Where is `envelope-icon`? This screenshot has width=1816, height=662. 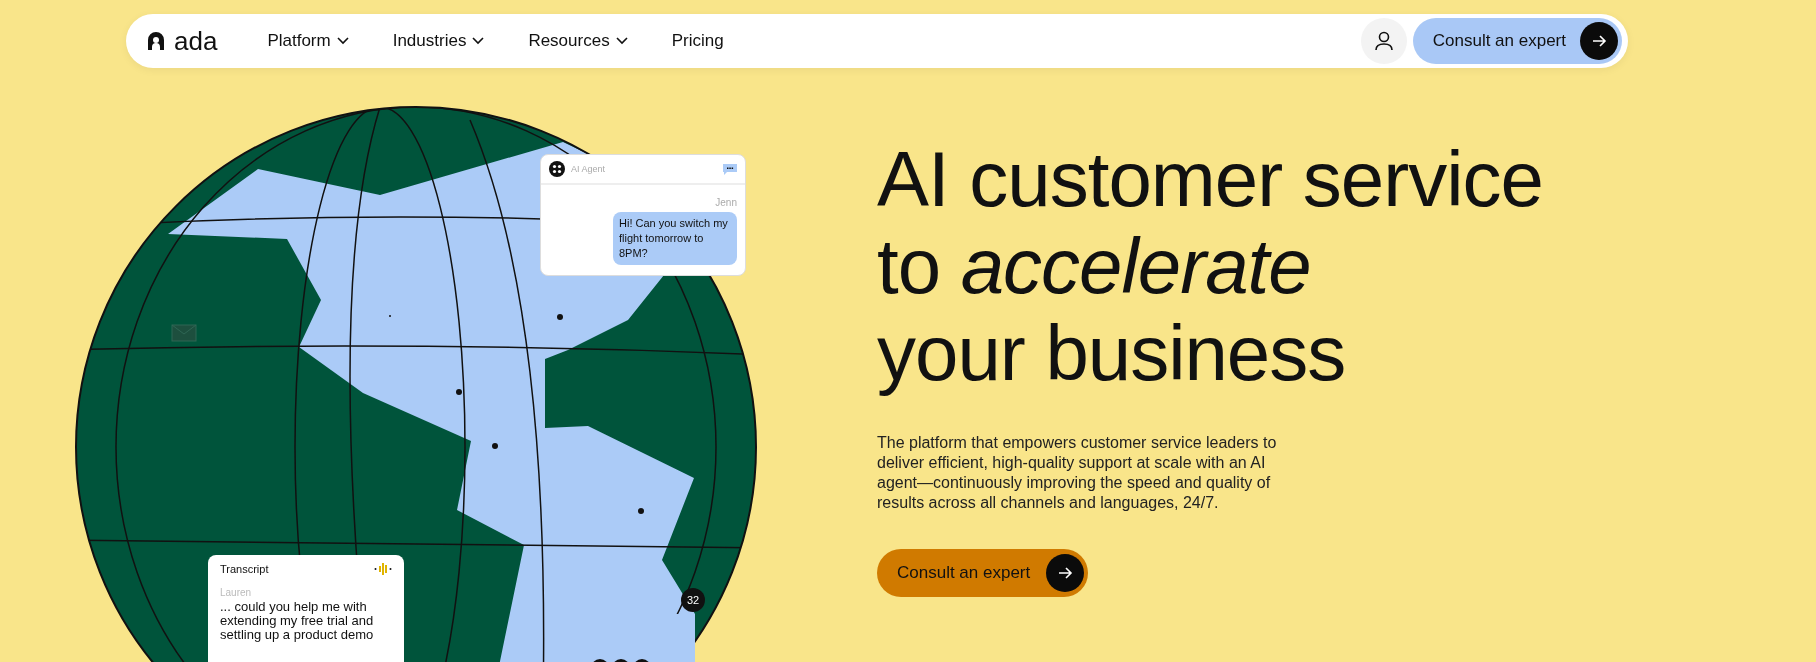 envelope-icon is located at coordinates (184, 333).